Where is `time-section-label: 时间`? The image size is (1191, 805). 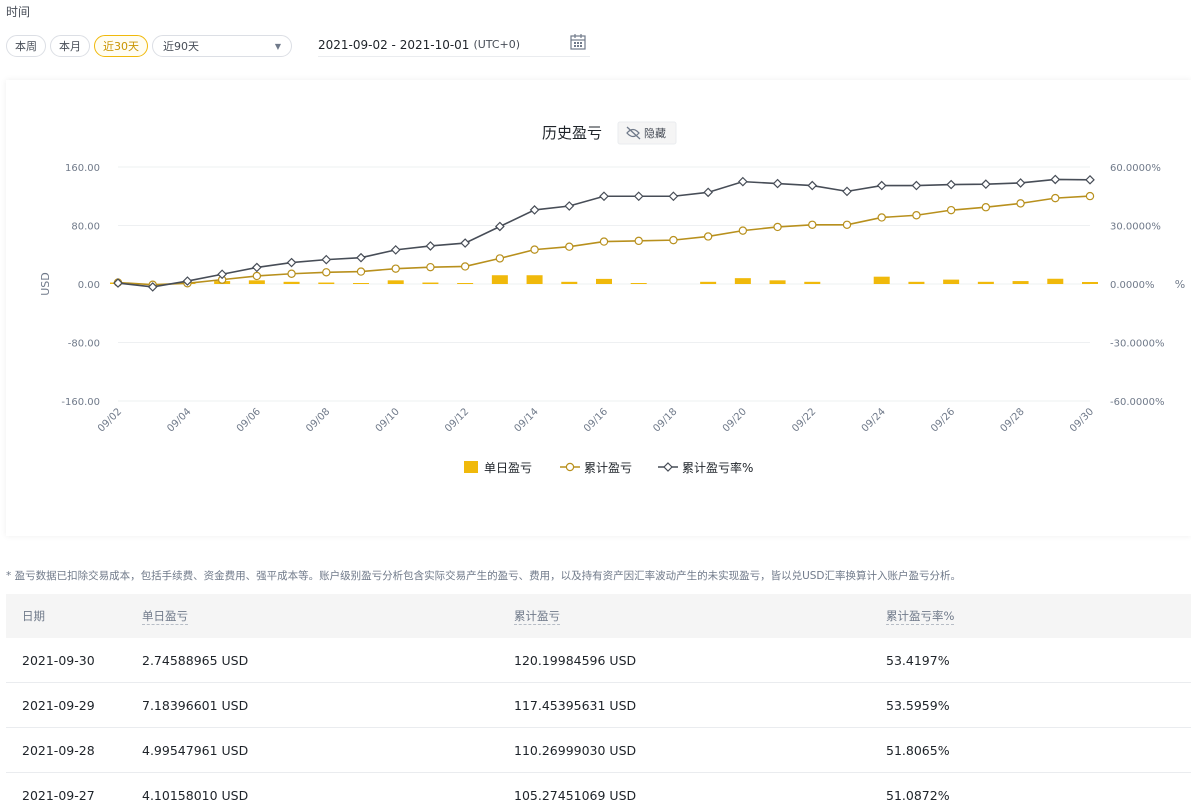
time-section-label: 时间 is located at coordinates (18, 12).